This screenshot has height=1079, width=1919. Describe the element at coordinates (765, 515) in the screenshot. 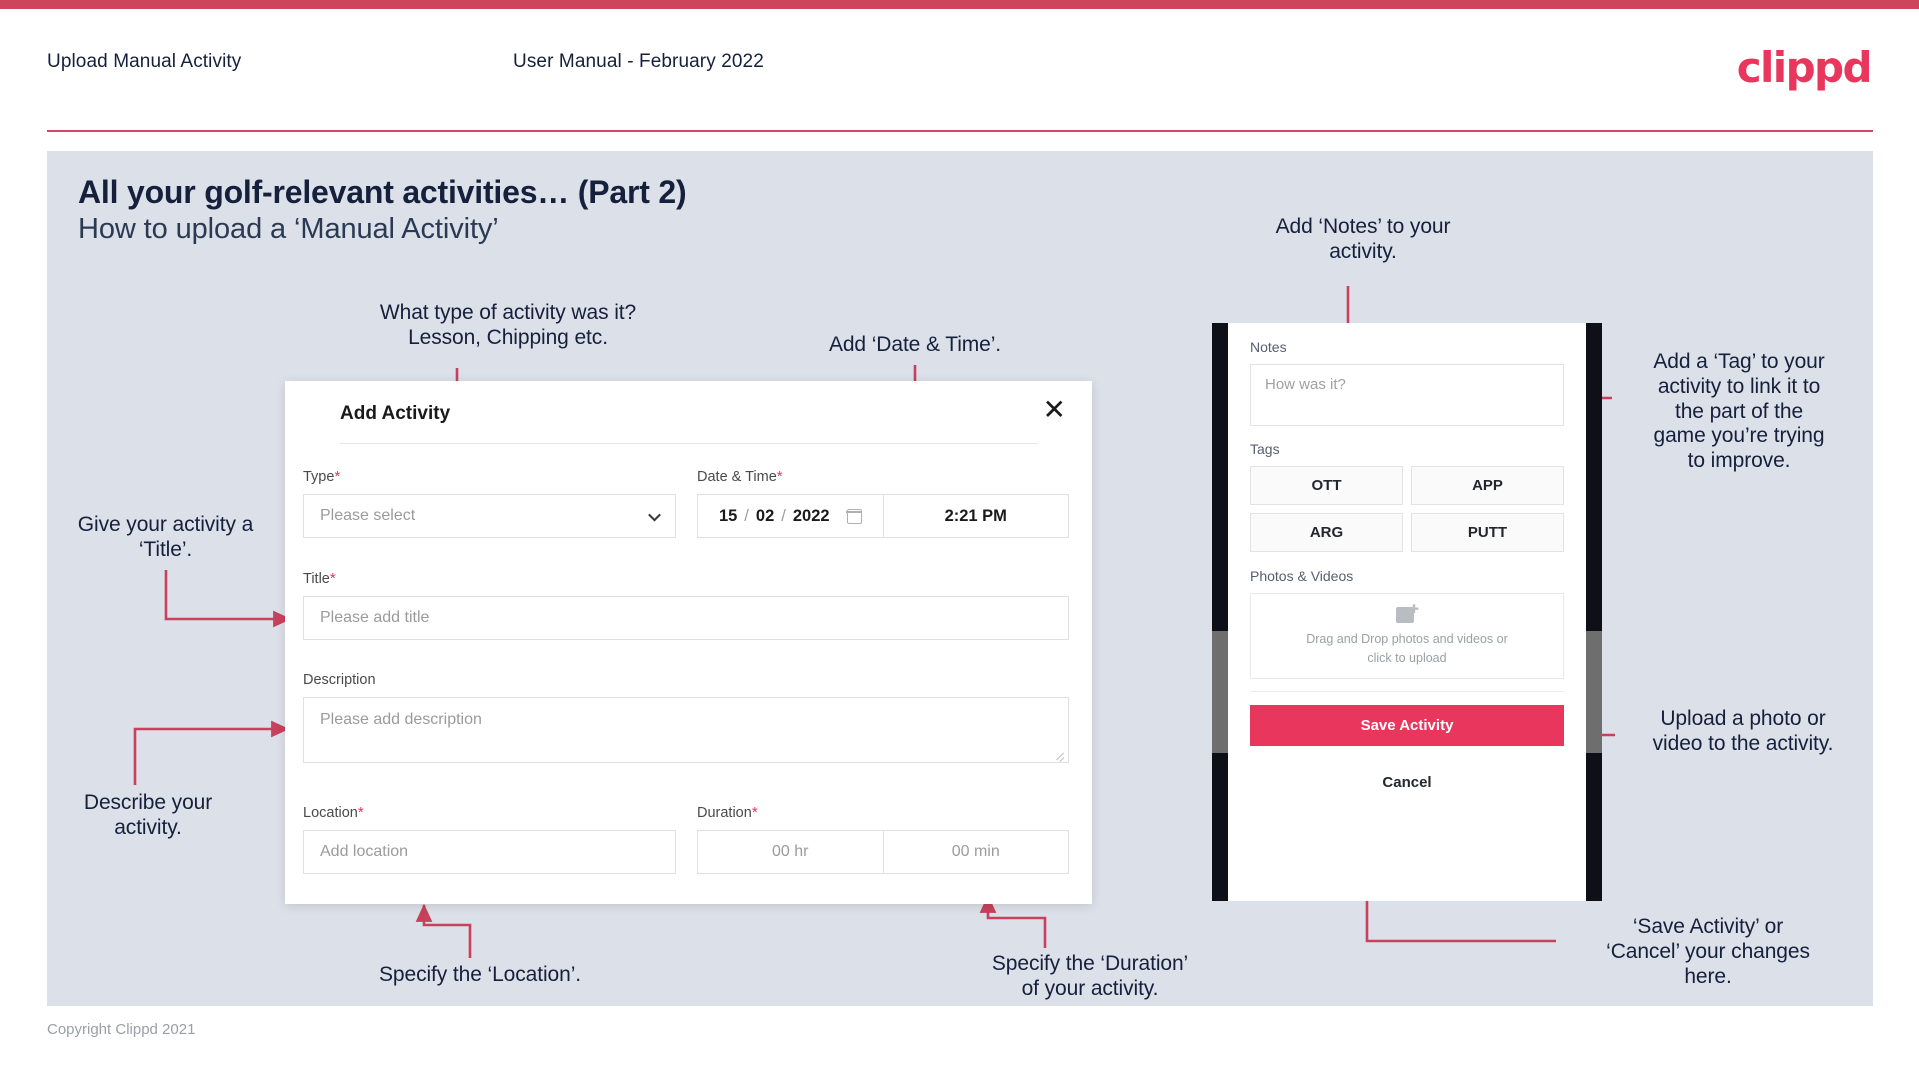

I see `date-month: 02` at that location.